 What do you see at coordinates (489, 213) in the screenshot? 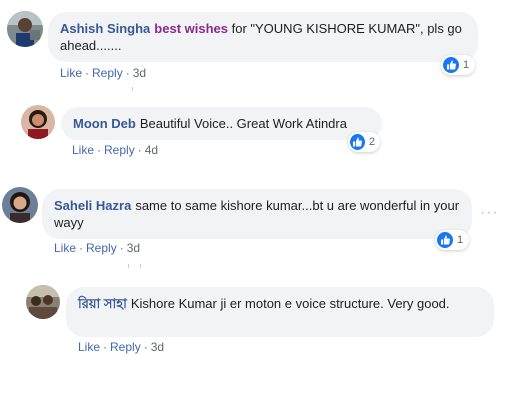
I see `more-options-icon: ···` at bounding box center [489, 213].